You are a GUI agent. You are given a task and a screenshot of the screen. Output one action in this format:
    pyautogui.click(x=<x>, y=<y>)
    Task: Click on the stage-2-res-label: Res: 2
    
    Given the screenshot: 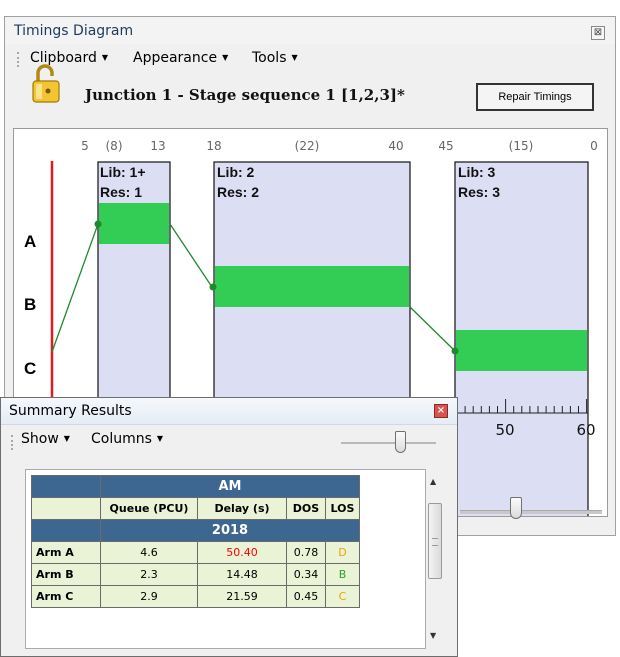 What is the action you would take?
    pyautogui.click(x=238, y=192)
    